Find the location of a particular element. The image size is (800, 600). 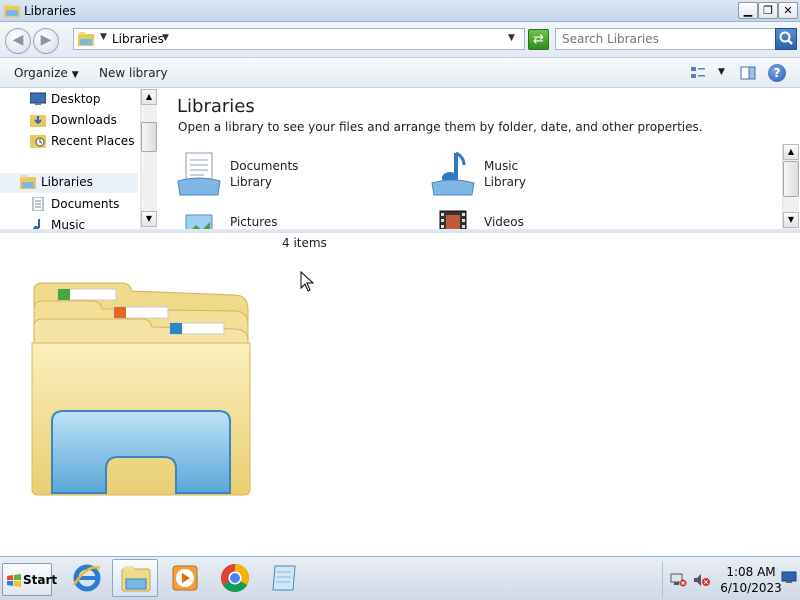

sidebar-item-label: Documents is located at coordinates (85, 204).